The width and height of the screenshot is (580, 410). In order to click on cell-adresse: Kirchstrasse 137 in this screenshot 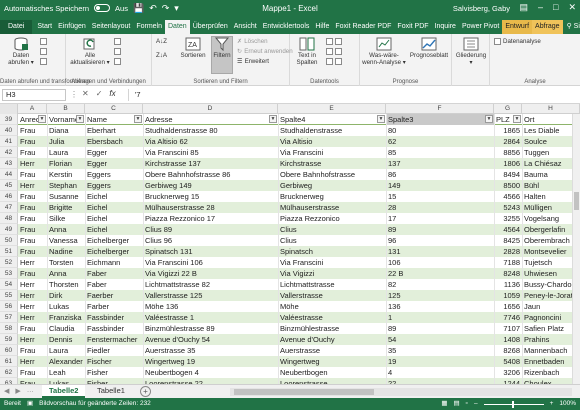, I will do `click(210, 163)`.